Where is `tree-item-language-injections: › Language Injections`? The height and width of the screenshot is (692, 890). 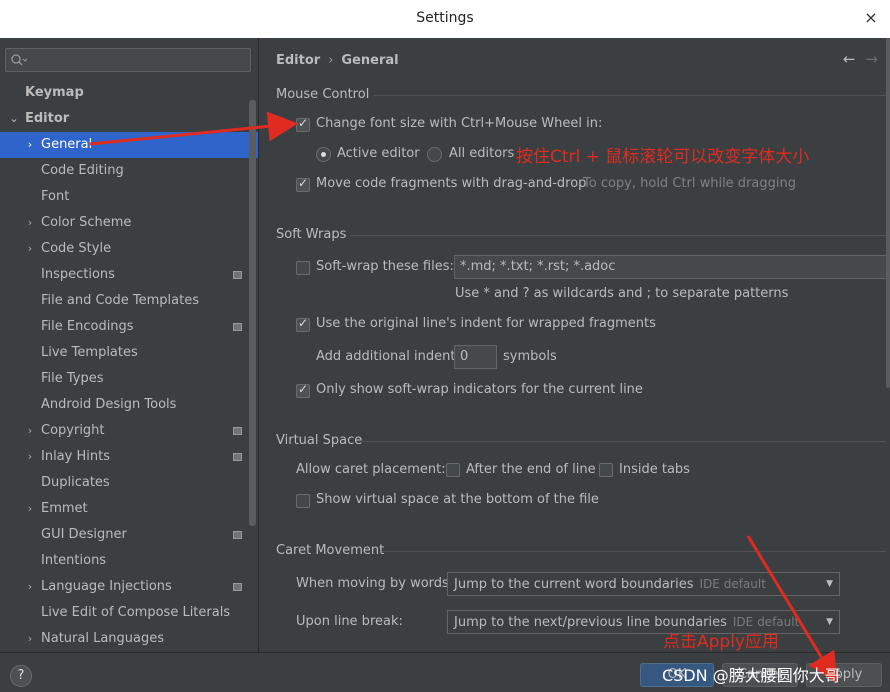 tree-item-language-injections: › Language Injections is located at coordinates (129, 587).